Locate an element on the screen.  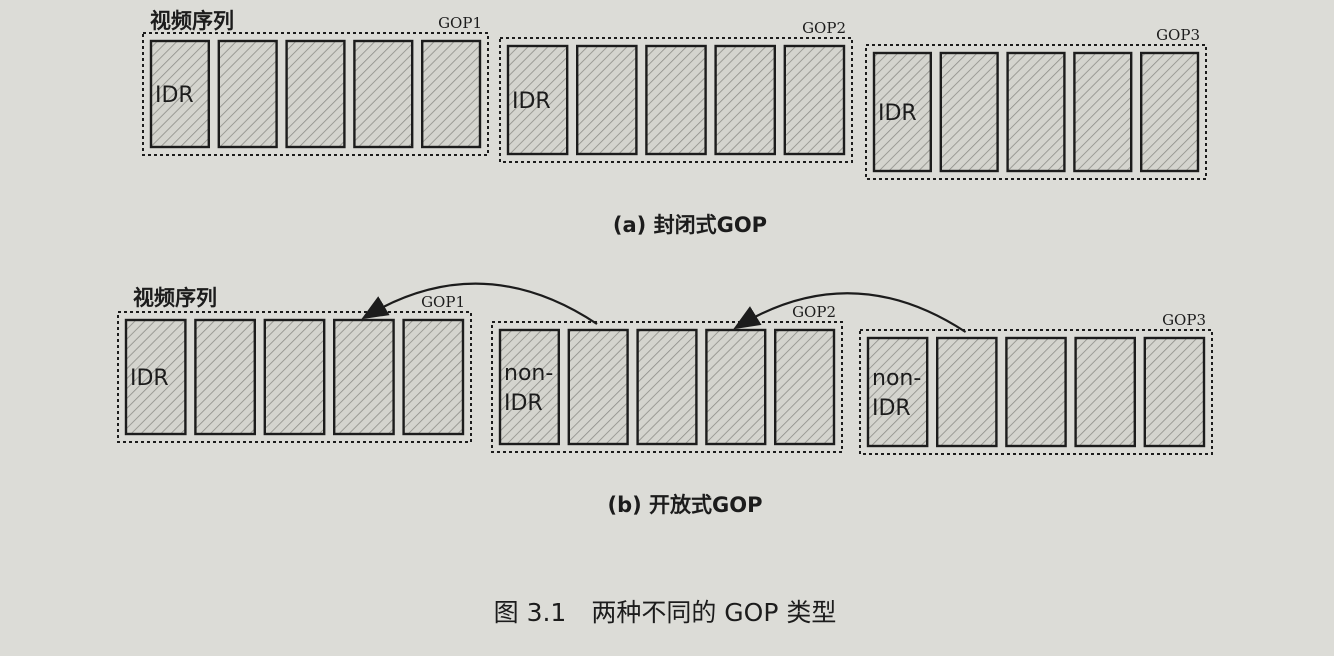
gop-group-3: GOP3 non- IDR is located at coordinates (1036, 383).